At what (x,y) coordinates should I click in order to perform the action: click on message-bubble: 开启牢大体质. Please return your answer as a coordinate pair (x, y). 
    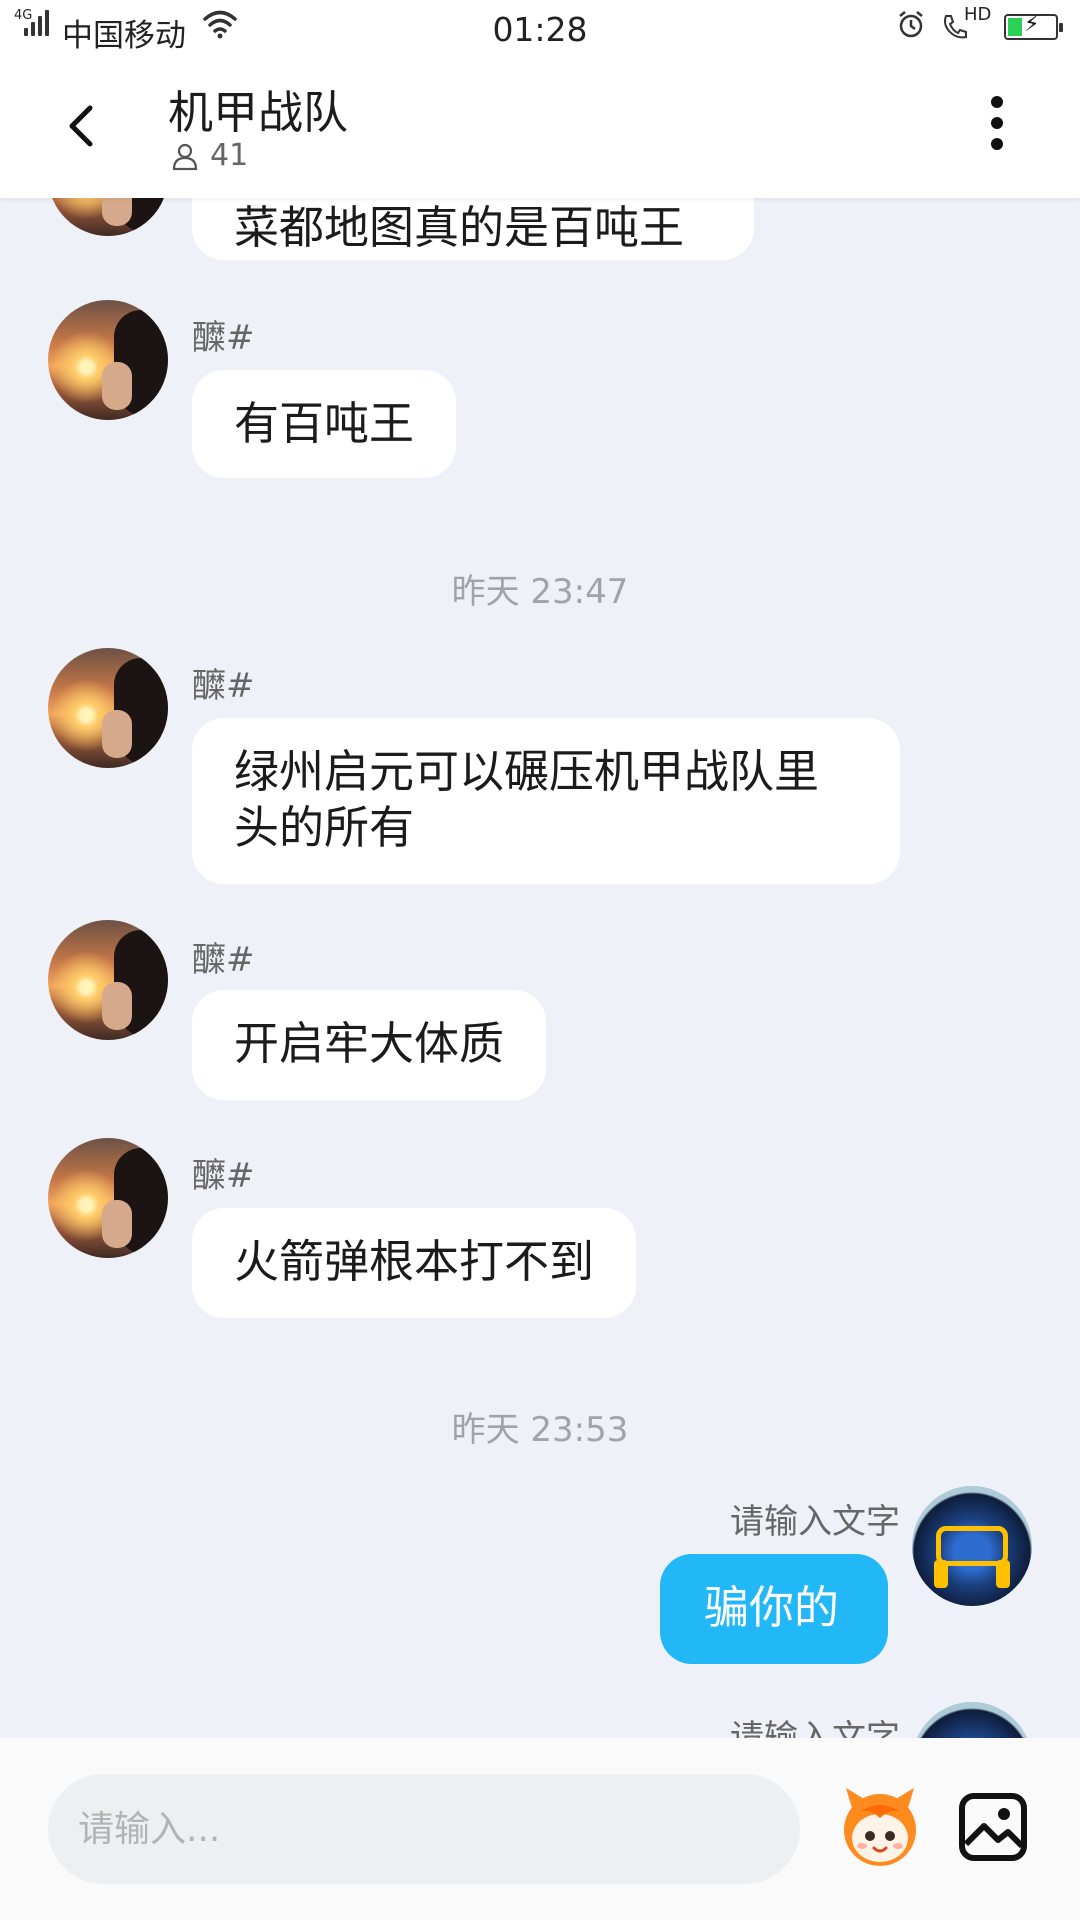
    Looking at the image, I should click on (369, 1045).